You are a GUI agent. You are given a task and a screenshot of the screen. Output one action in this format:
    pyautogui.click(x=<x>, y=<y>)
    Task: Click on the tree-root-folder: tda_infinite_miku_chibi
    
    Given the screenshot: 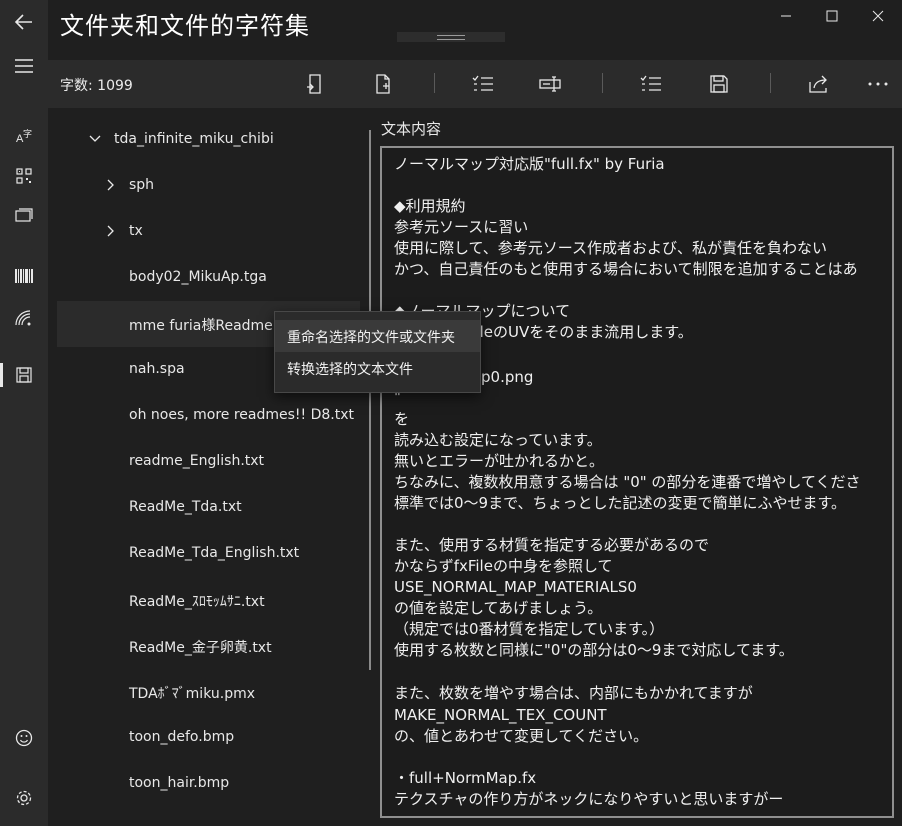 What is the action you would take?
    pyautogui.click(x=208, y=140)
    